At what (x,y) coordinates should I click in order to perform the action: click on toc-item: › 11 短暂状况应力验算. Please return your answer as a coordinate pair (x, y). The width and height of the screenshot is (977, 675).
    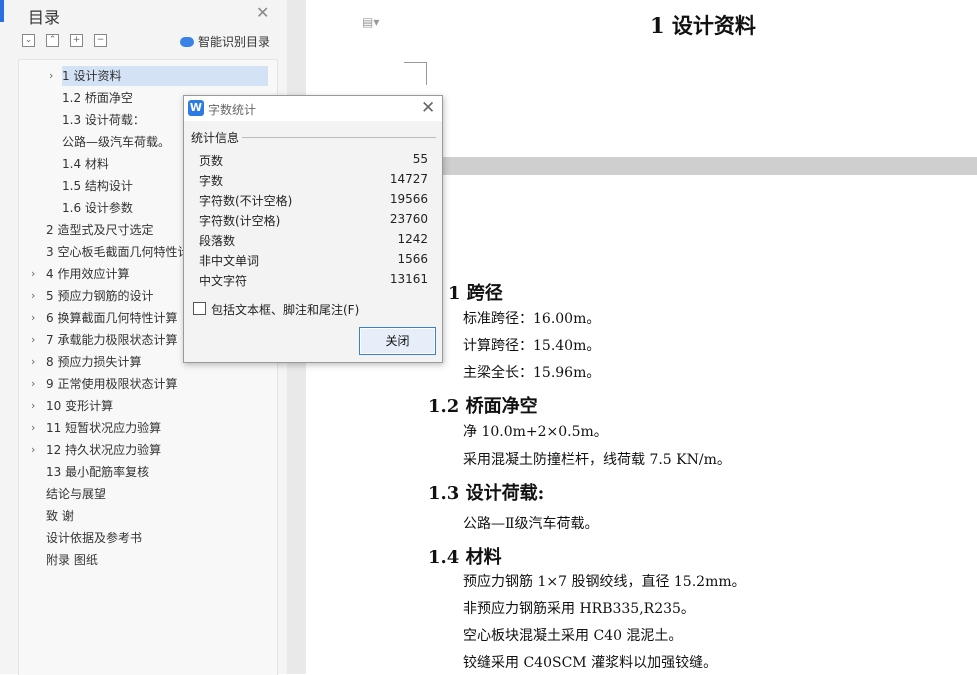
    Looking at the image, I should click on (96, 428).